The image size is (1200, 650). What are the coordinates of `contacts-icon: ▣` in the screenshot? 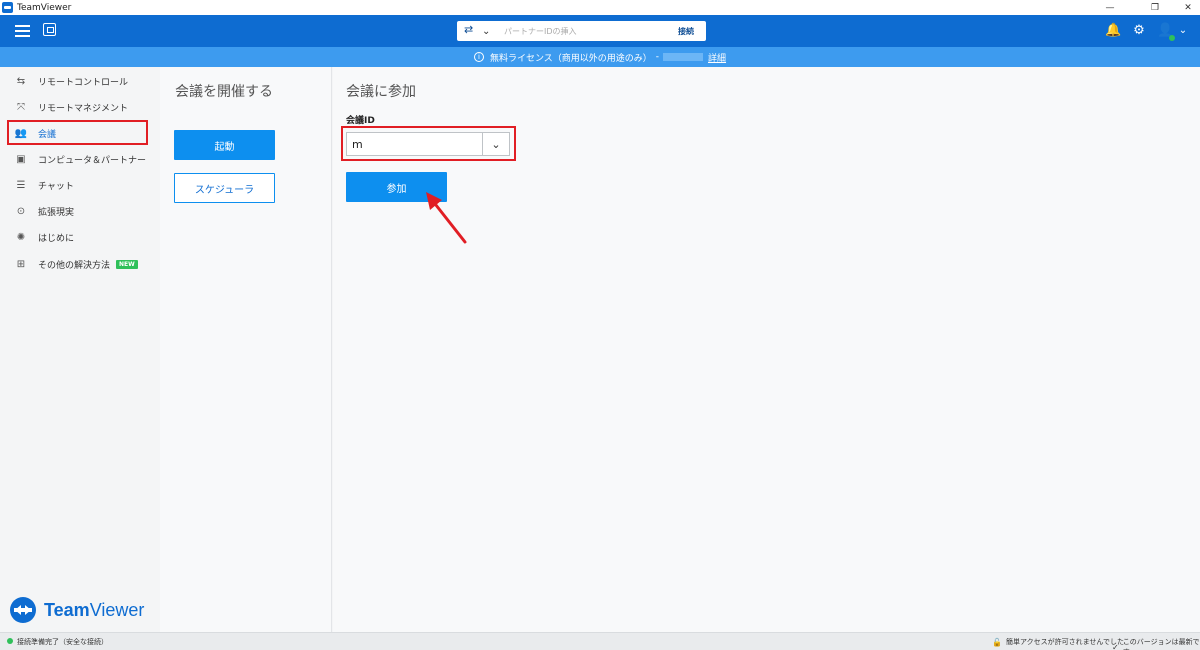 It's located at (21, 159).